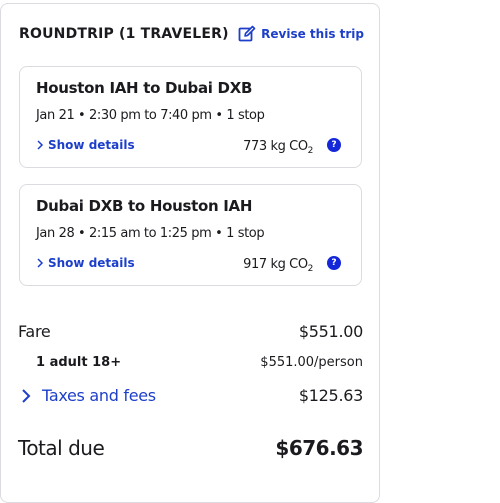 Image resolution: width=500 pixels, height=503 pixels. I want to click on edit-icon, so click(247, 33).